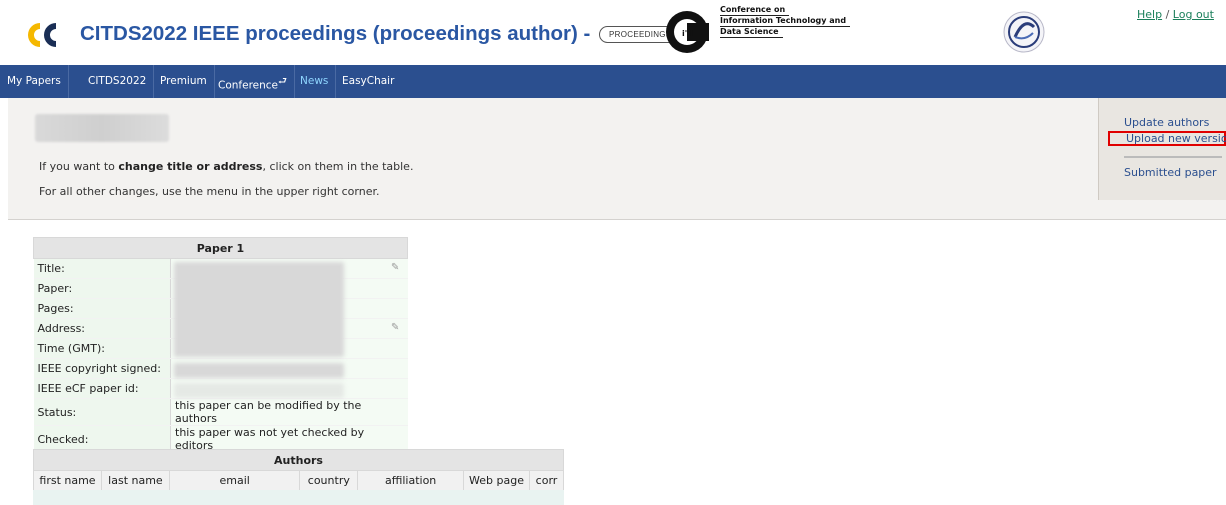 The width and height of the screenshot is (1226, 505). Describe the element at coordinates (259, 309) in the screenshot. I see `redacted-paper-details` at that location.